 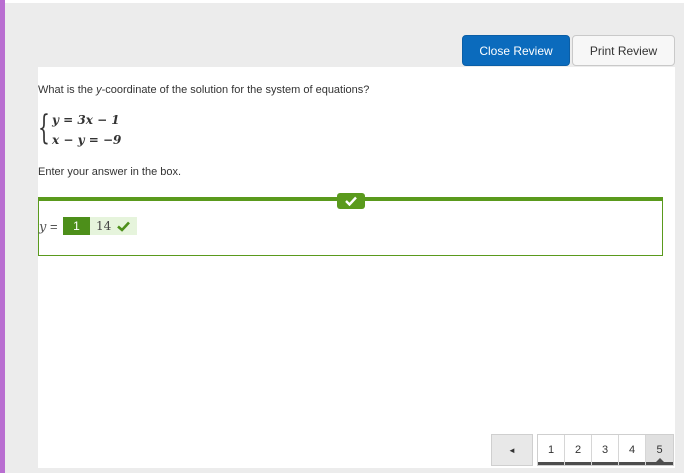 What do you see at coordinates (578, 450) in the screenshot?
I see `page-button-2: 2` at bounding box center [578, 450].